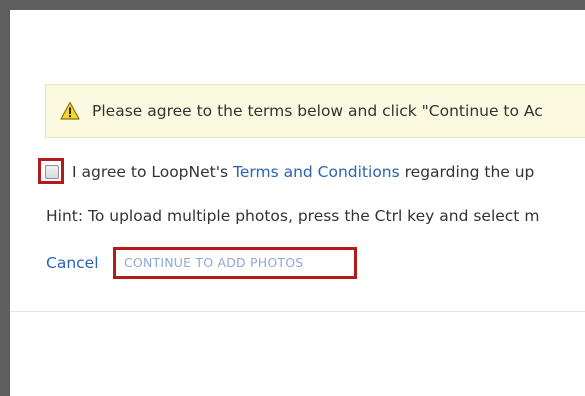 This screenshot has height=396, width=585. I want to click on checkbox-box, so click(52, 172).